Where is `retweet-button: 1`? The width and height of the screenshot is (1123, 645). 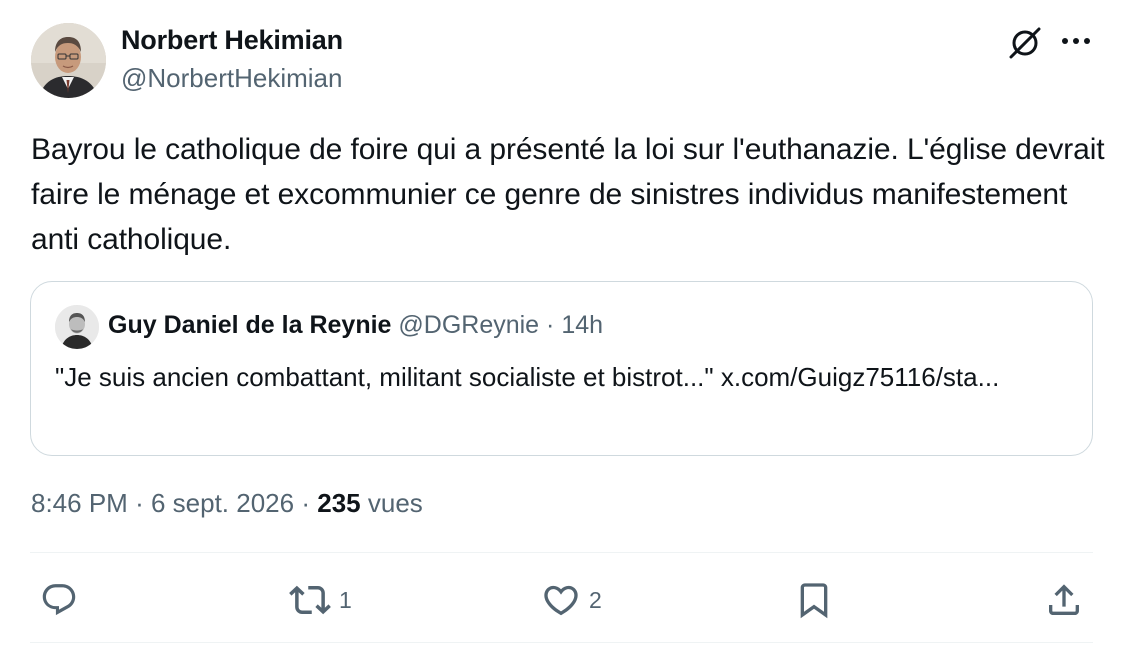
retweet-button: 1 is located at coordinates (320, 600).